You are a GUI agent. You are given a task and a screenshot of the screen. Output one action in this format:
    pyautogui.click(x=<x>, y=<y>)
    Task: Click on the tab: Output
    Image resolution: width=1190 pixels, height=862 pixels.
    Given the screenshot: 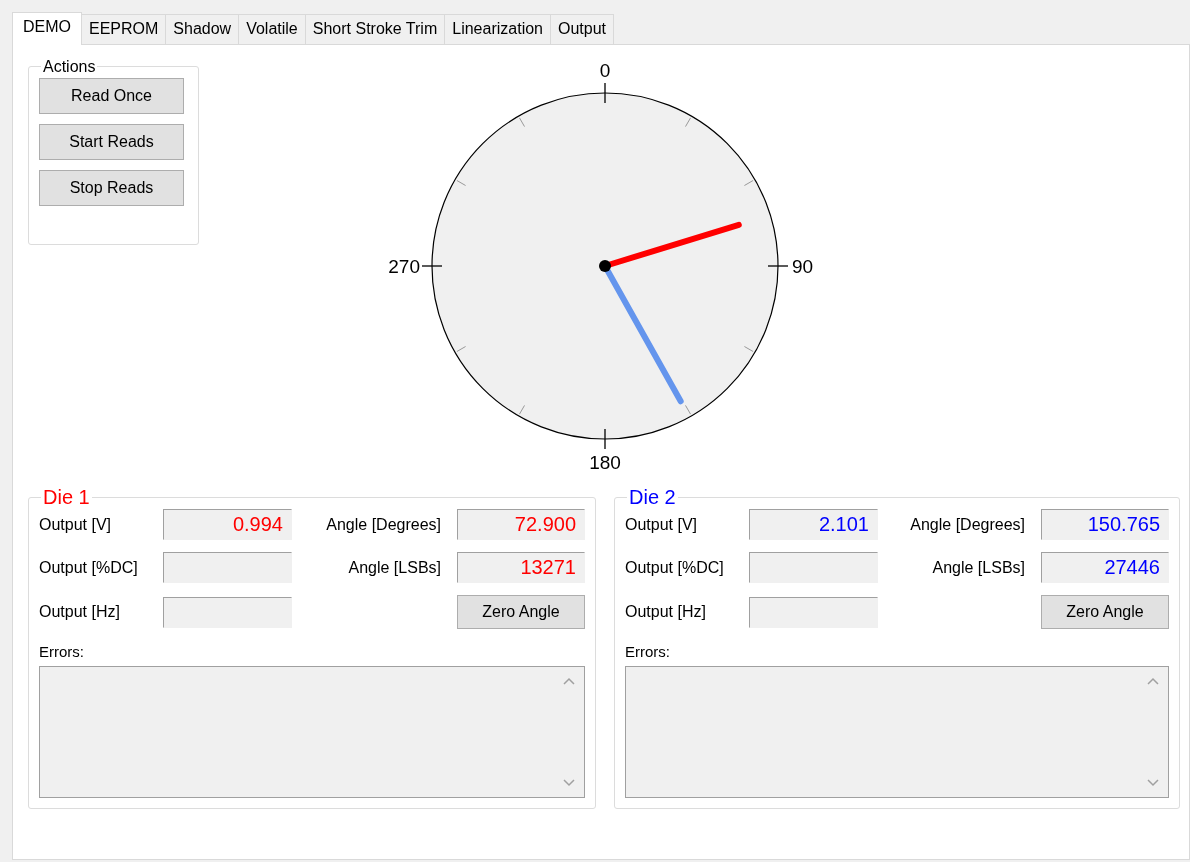 What is the action you would take?
    pyautogui.click(x=582, y=29)
    